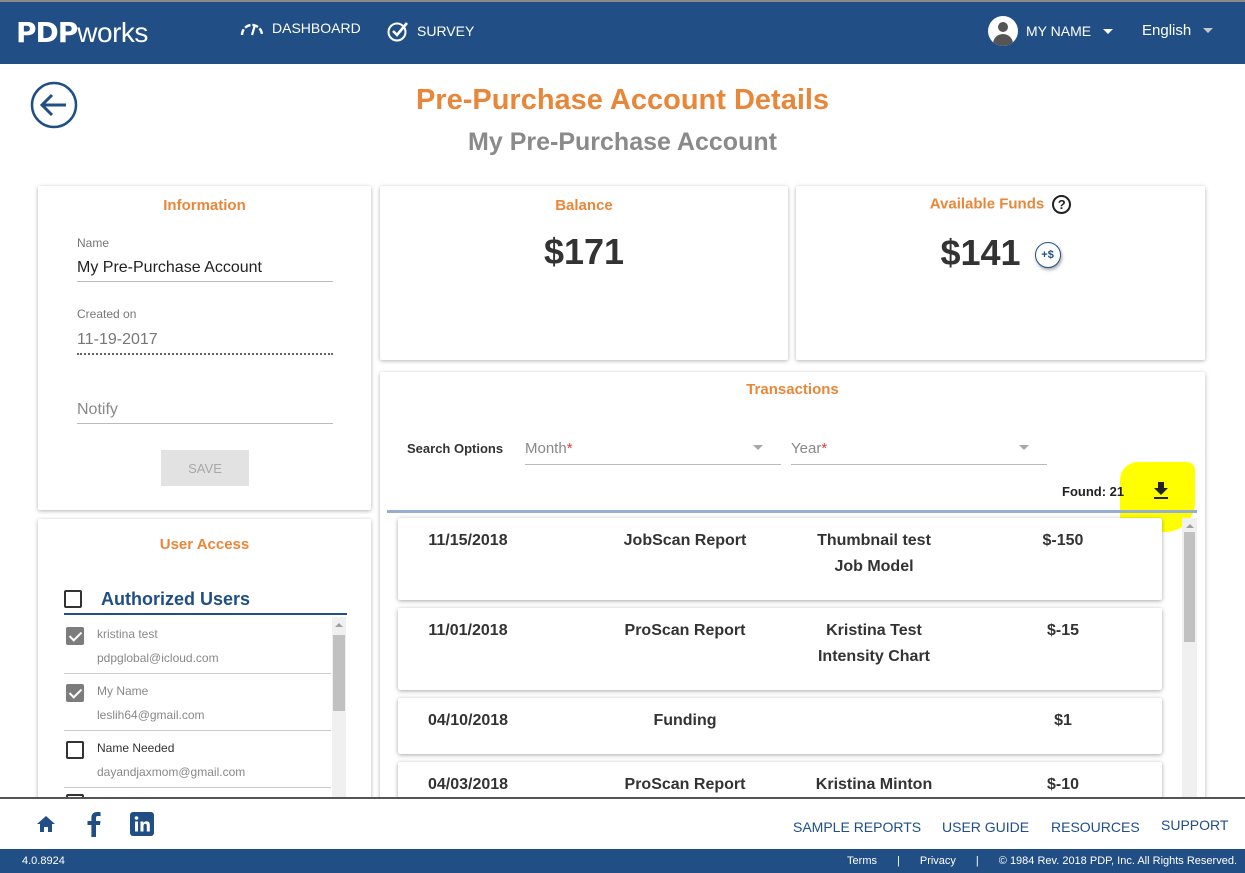 The height and width of the screenshot is (873, 1245). Describe the element at coordinates (874, 630) in the screenshot. I see `description-line: Kristina Test` at that location.